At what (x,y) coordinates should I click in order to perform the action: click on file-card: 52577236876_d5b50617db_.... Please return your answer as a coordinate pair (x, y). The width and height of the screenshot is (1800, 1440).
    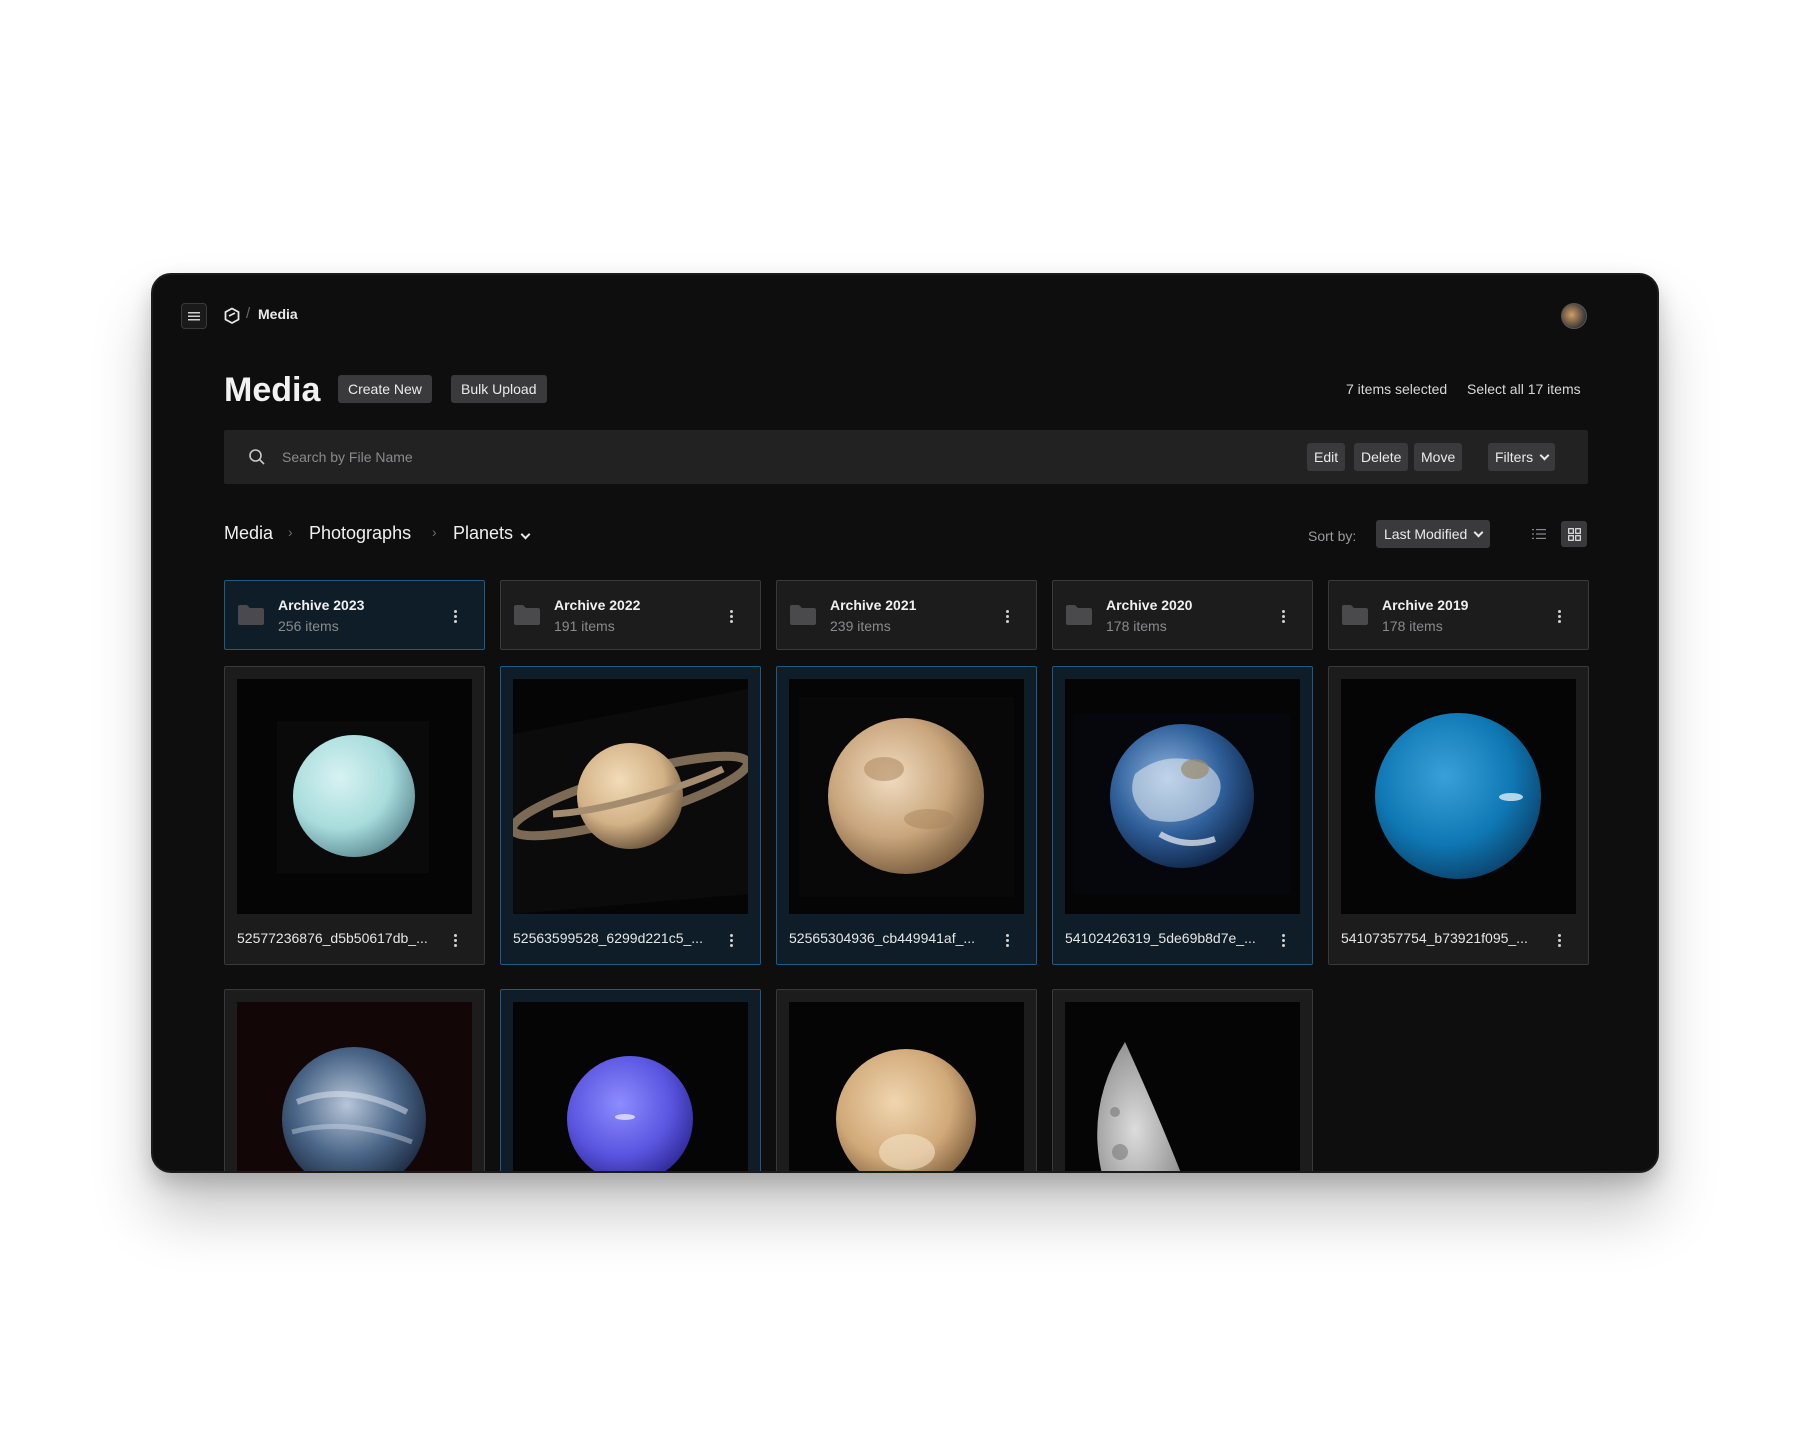
    Looking at the image, I should click on (354, 815).